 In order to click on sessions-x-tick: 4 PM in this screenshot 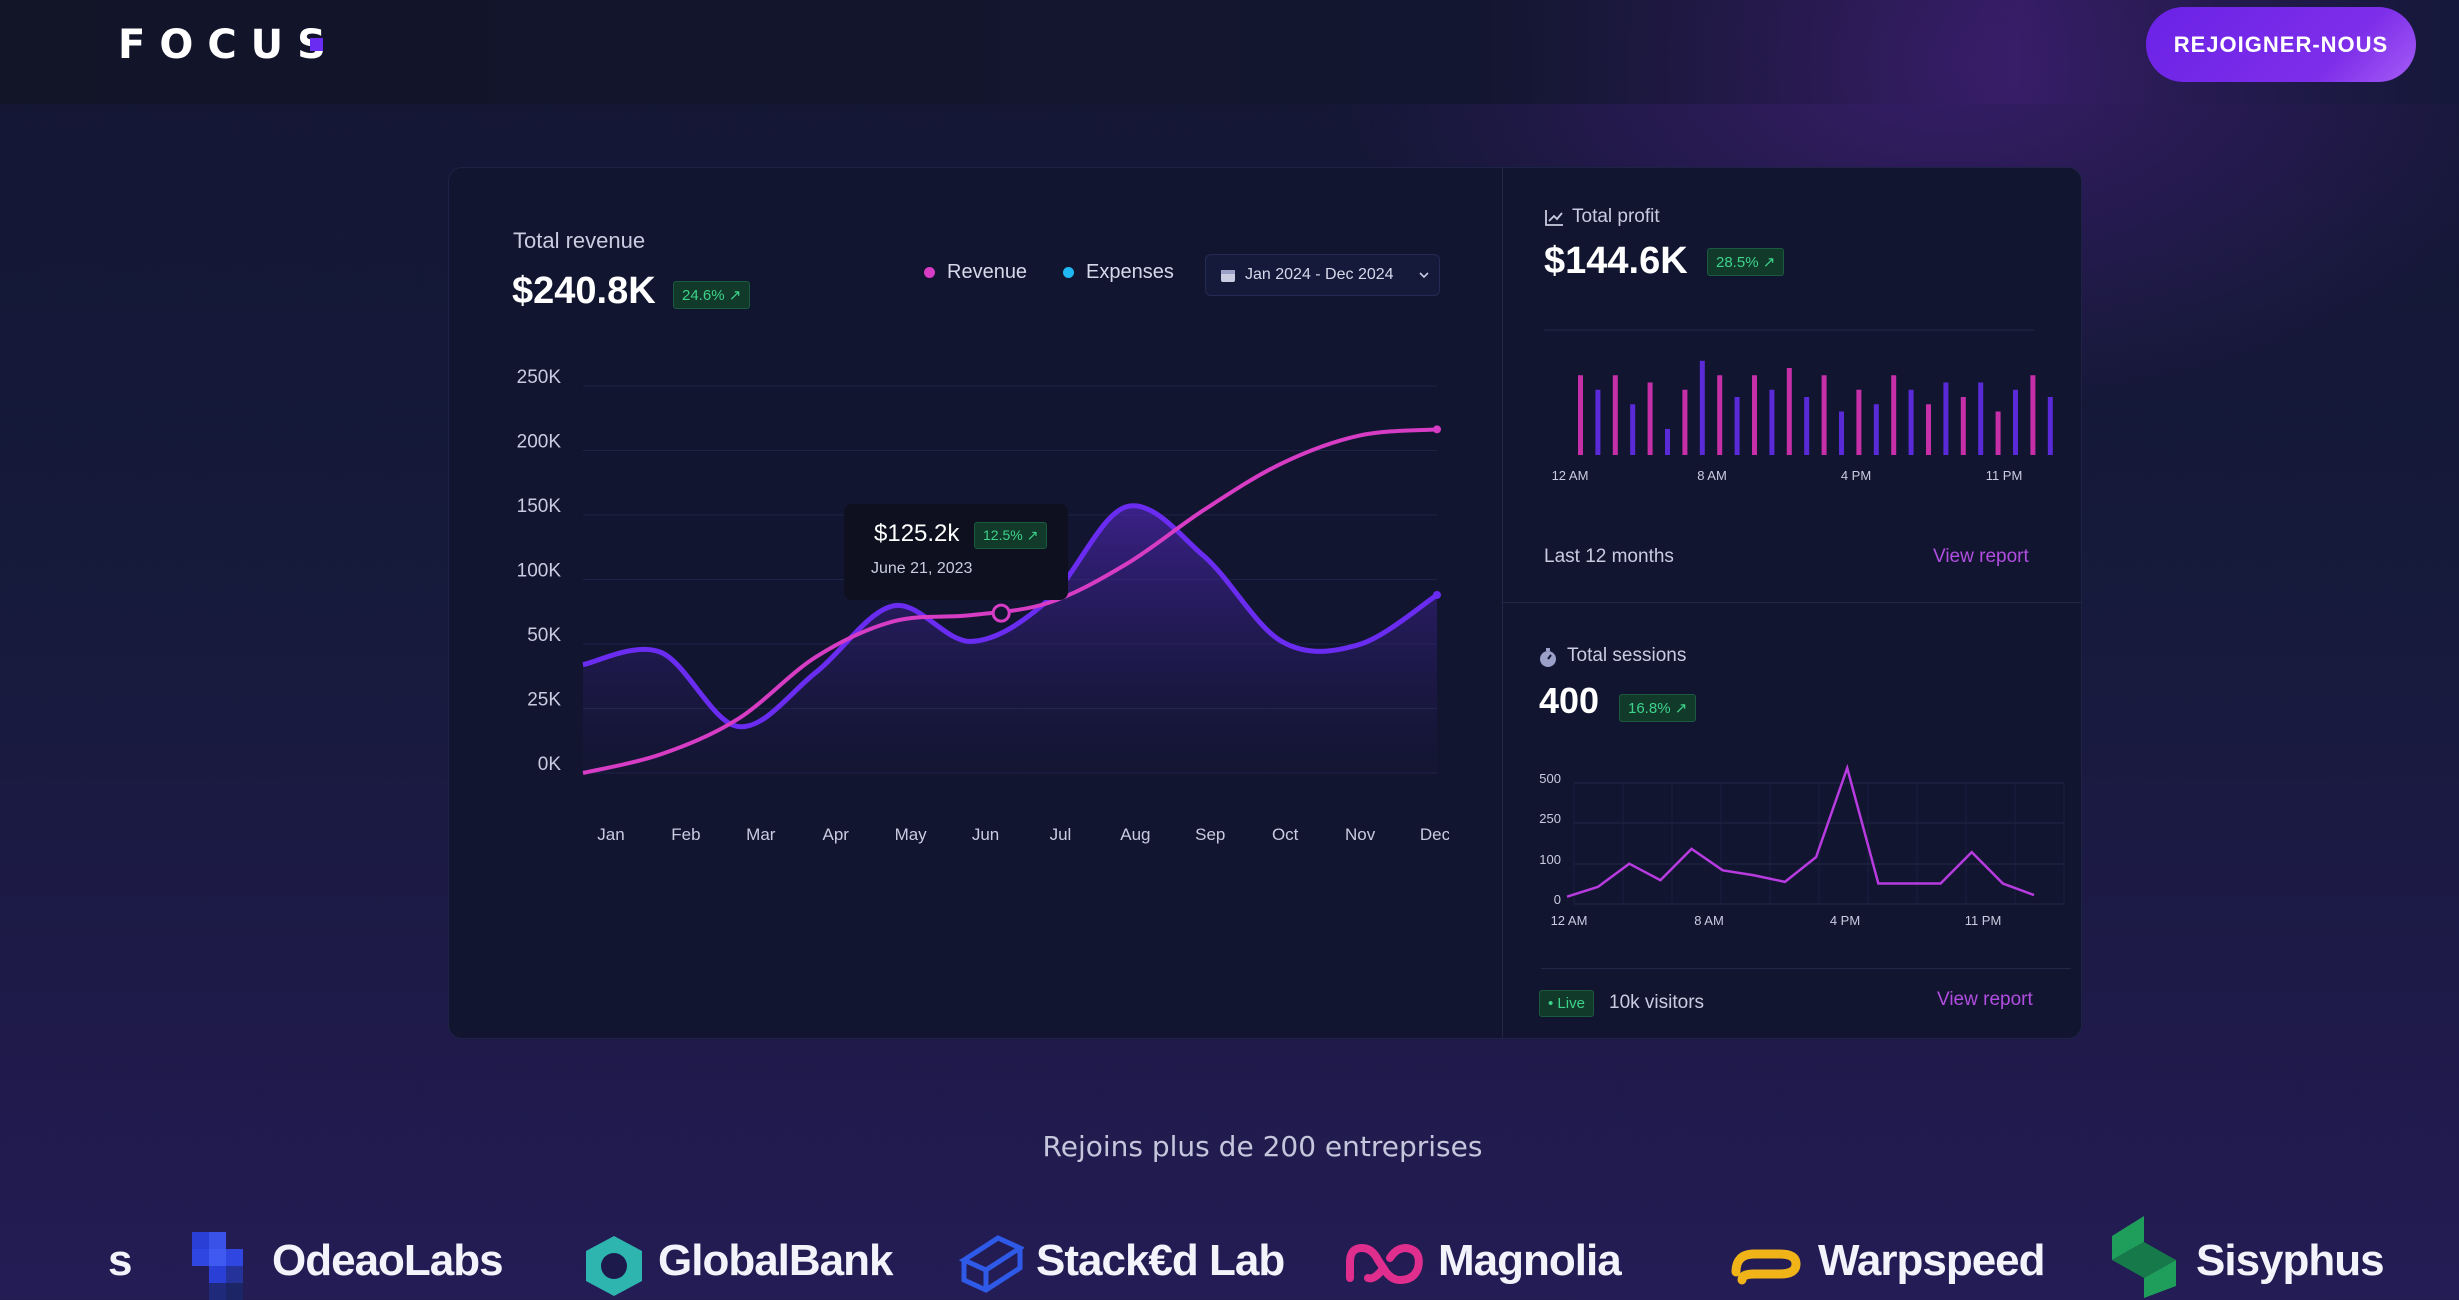, I will do `click(1845, 920)`.